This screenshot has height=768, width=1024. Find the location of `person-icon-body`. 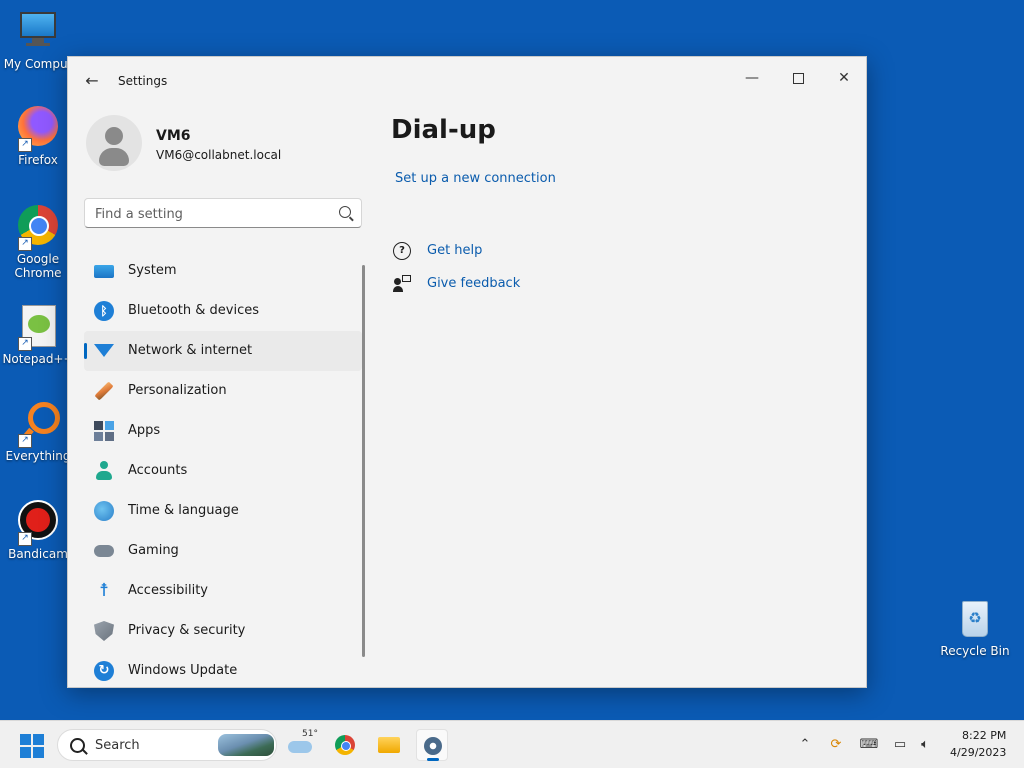

person-icon-body is located at coordinates (114, 157).